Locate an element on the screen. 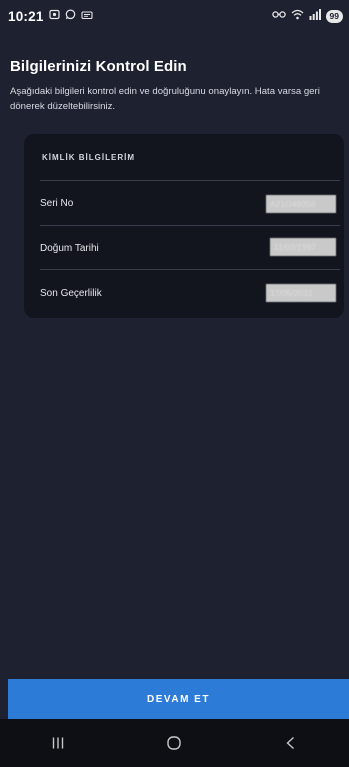  screen-record-icon is located at coordinates (54, 16).